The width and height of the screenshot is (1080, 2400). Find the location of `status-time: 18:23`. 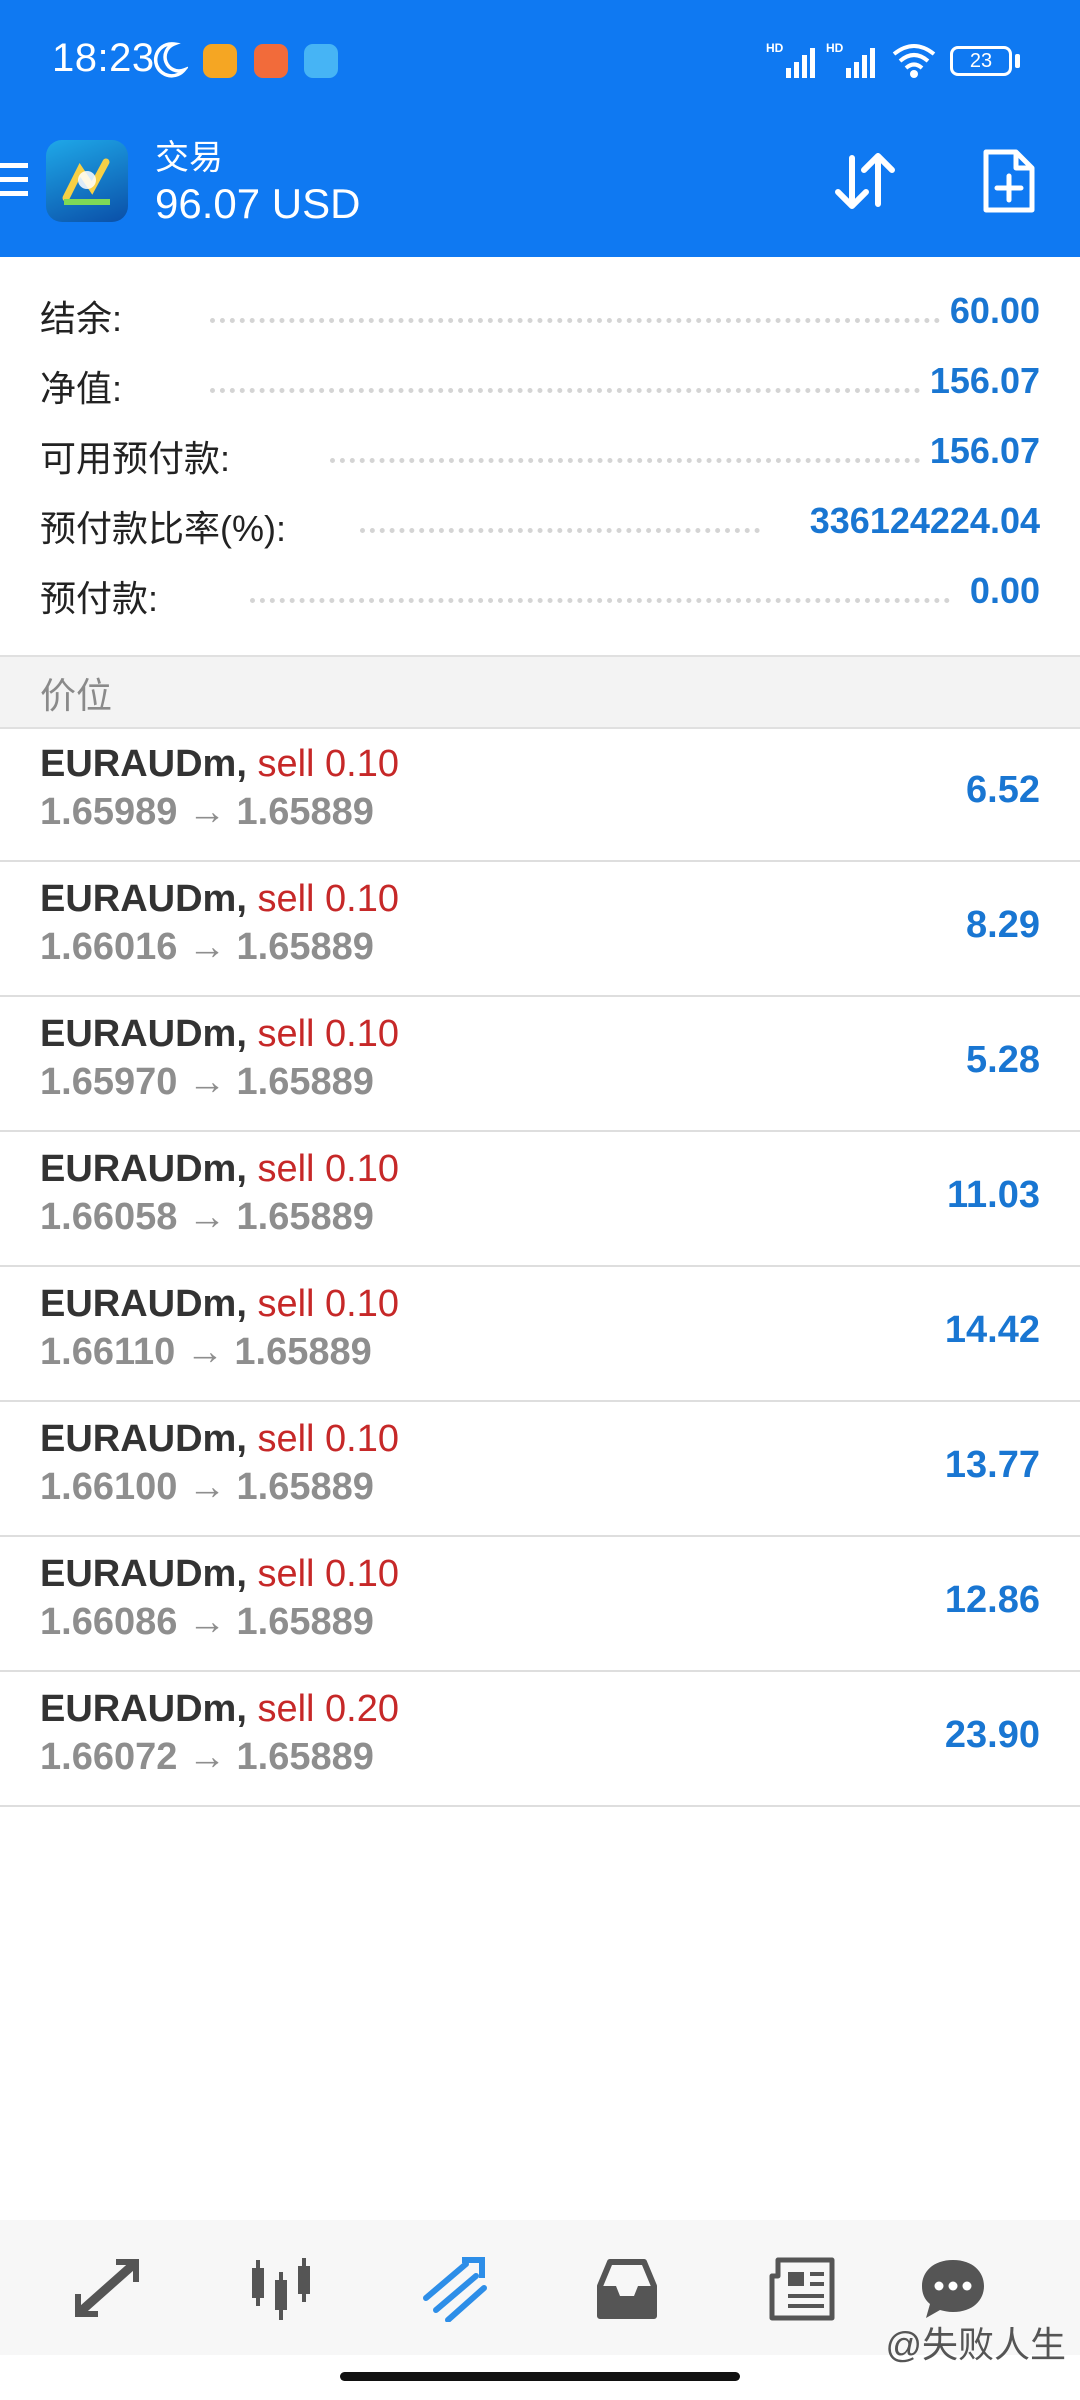

status-time: 18:23 is located at coordinates (103, 58).